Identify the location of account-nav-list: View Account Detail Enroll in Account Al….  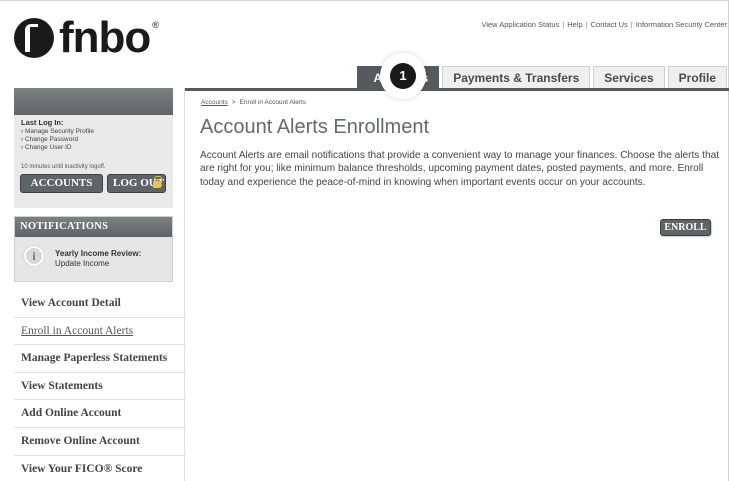
(100, 385).